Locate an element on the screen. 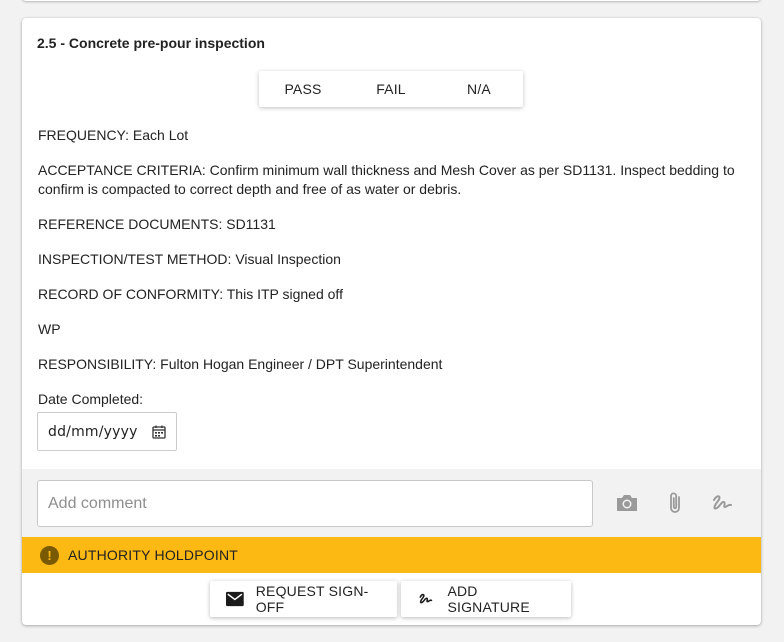  date-completed-input: dd/mm/yyyy is located at coordinates (107, 431).